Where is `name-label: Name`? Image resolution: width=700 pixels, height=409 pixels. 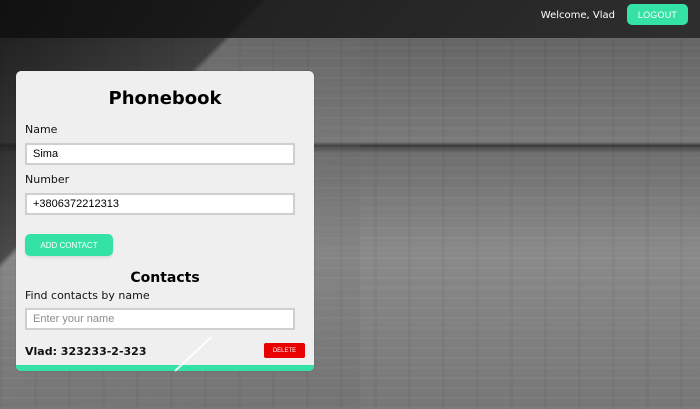 name-label: Name is located at coordinates (41, 129).